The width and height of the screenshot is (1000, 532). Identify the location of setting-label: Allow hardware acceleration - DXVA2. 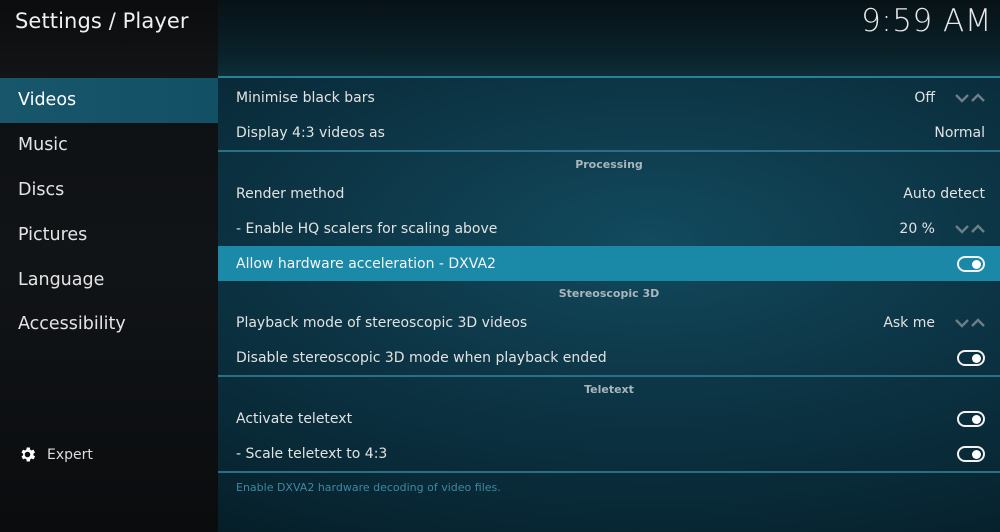
(366, 263).